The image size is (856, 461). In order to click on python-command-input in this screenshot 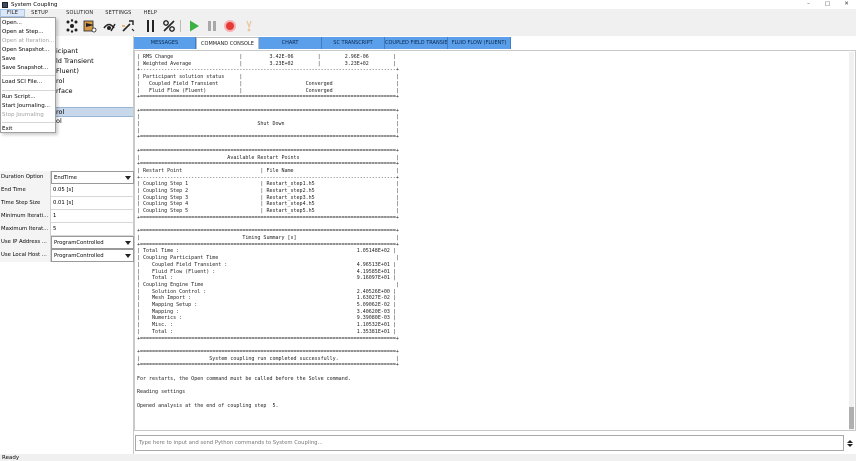, I will do `click(489, 443)`.